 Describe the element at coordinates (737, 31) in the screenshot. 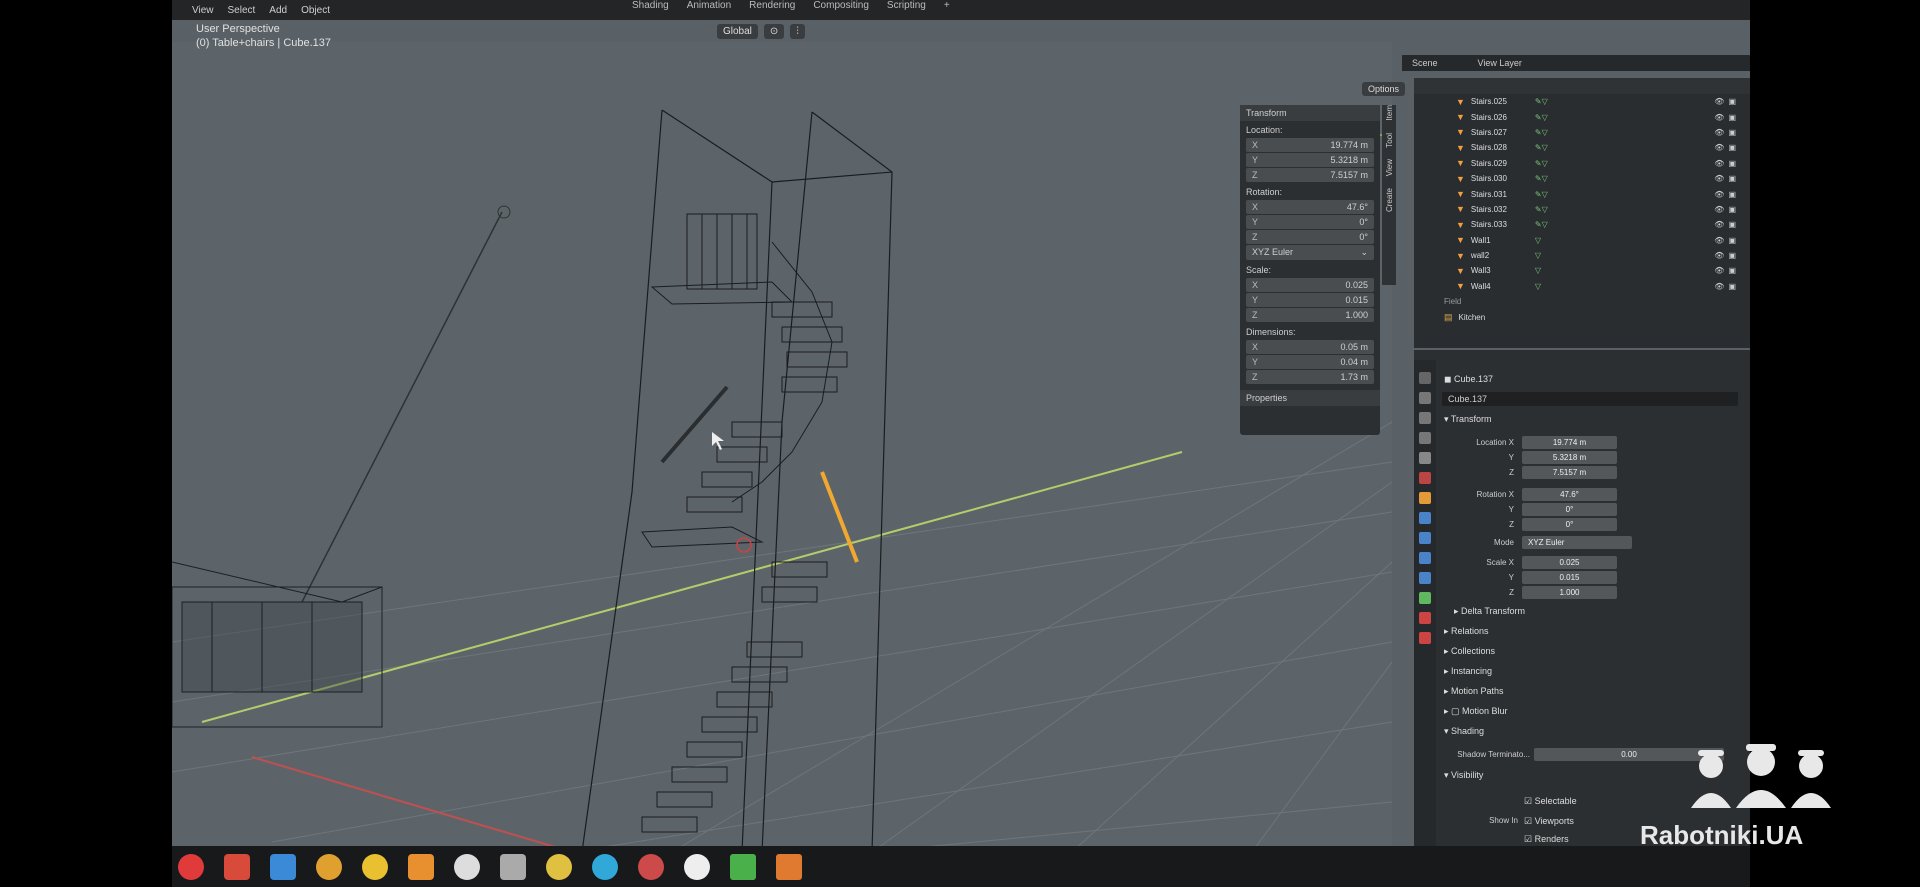

I see `orientation-dropdown: Global` at that location.